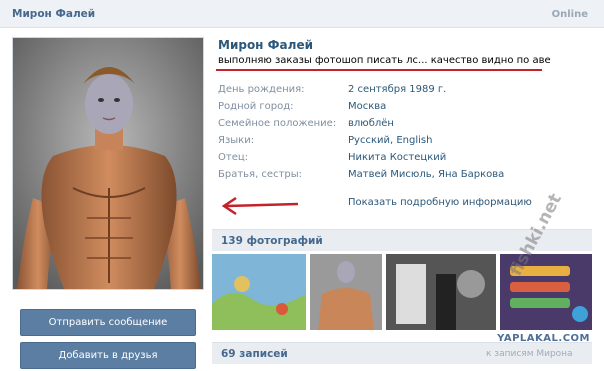  Describe the element at coordinates (367, 106) in the screenshot. I see `info-value: Москва` at that location.